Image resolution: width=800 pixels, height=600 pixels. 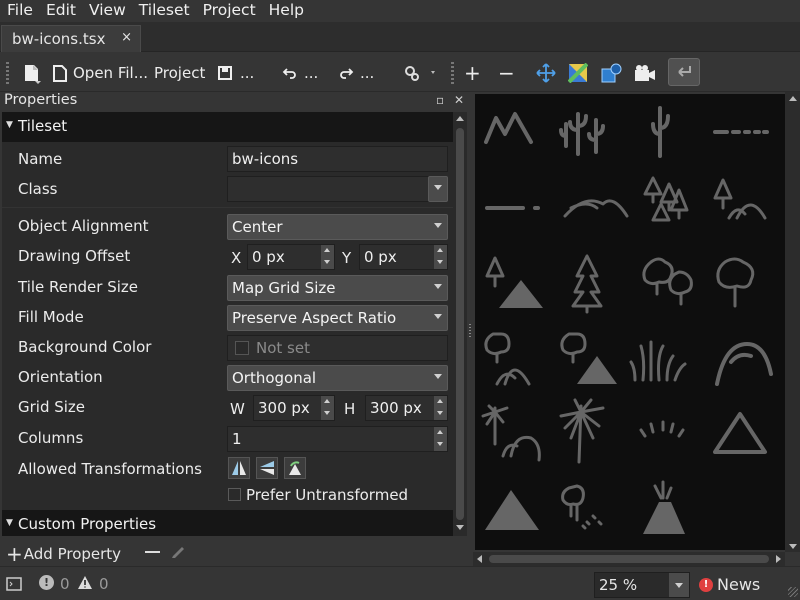 What do you see at coordinates (19, 11) in the screenshot?
I see `menu-file: File` at bounding box center [19, 11].